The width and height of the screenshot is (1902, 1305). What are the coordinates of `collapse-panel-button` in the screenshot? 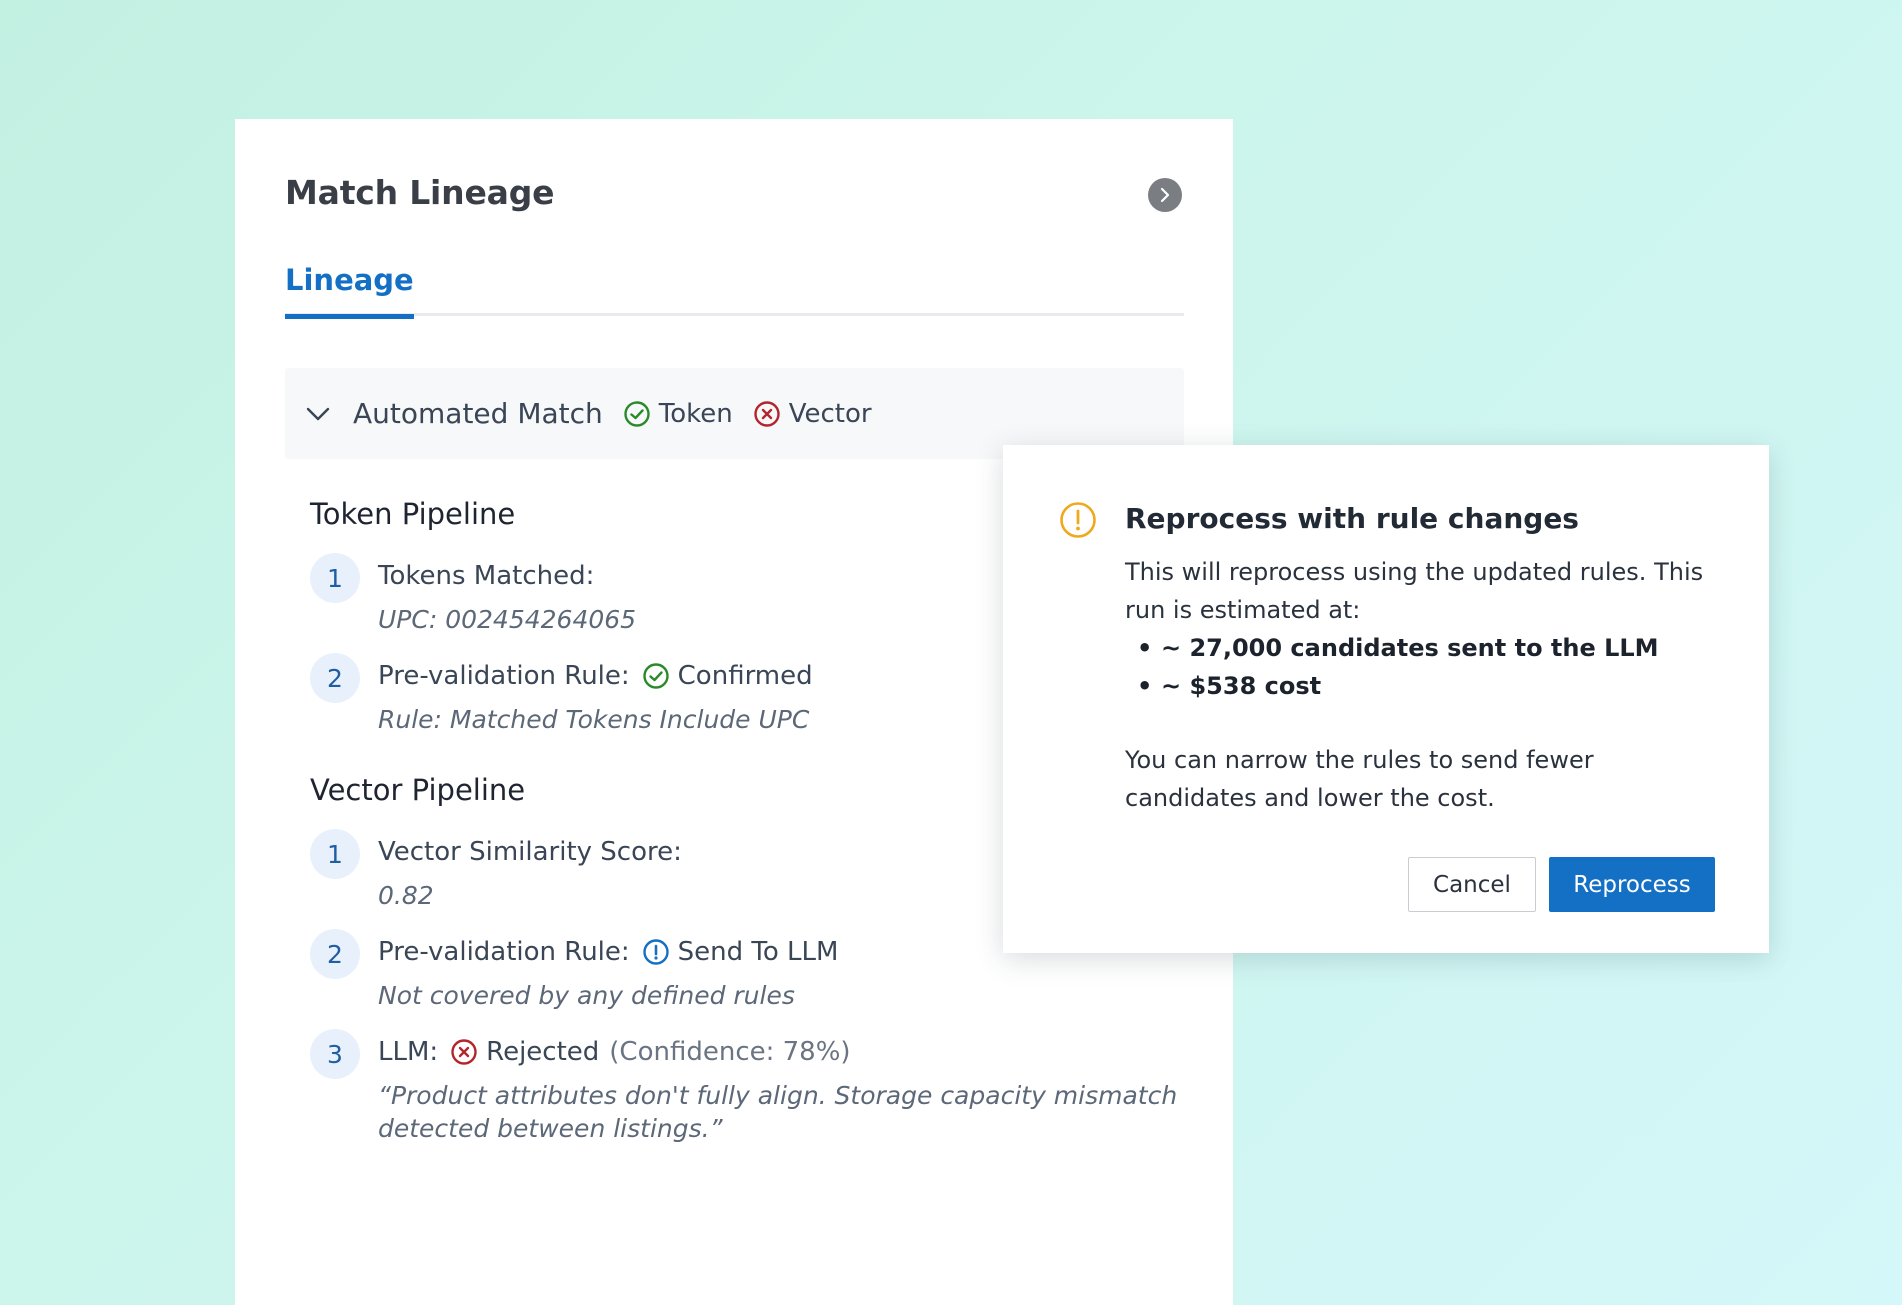 It's located at (1165, 195).